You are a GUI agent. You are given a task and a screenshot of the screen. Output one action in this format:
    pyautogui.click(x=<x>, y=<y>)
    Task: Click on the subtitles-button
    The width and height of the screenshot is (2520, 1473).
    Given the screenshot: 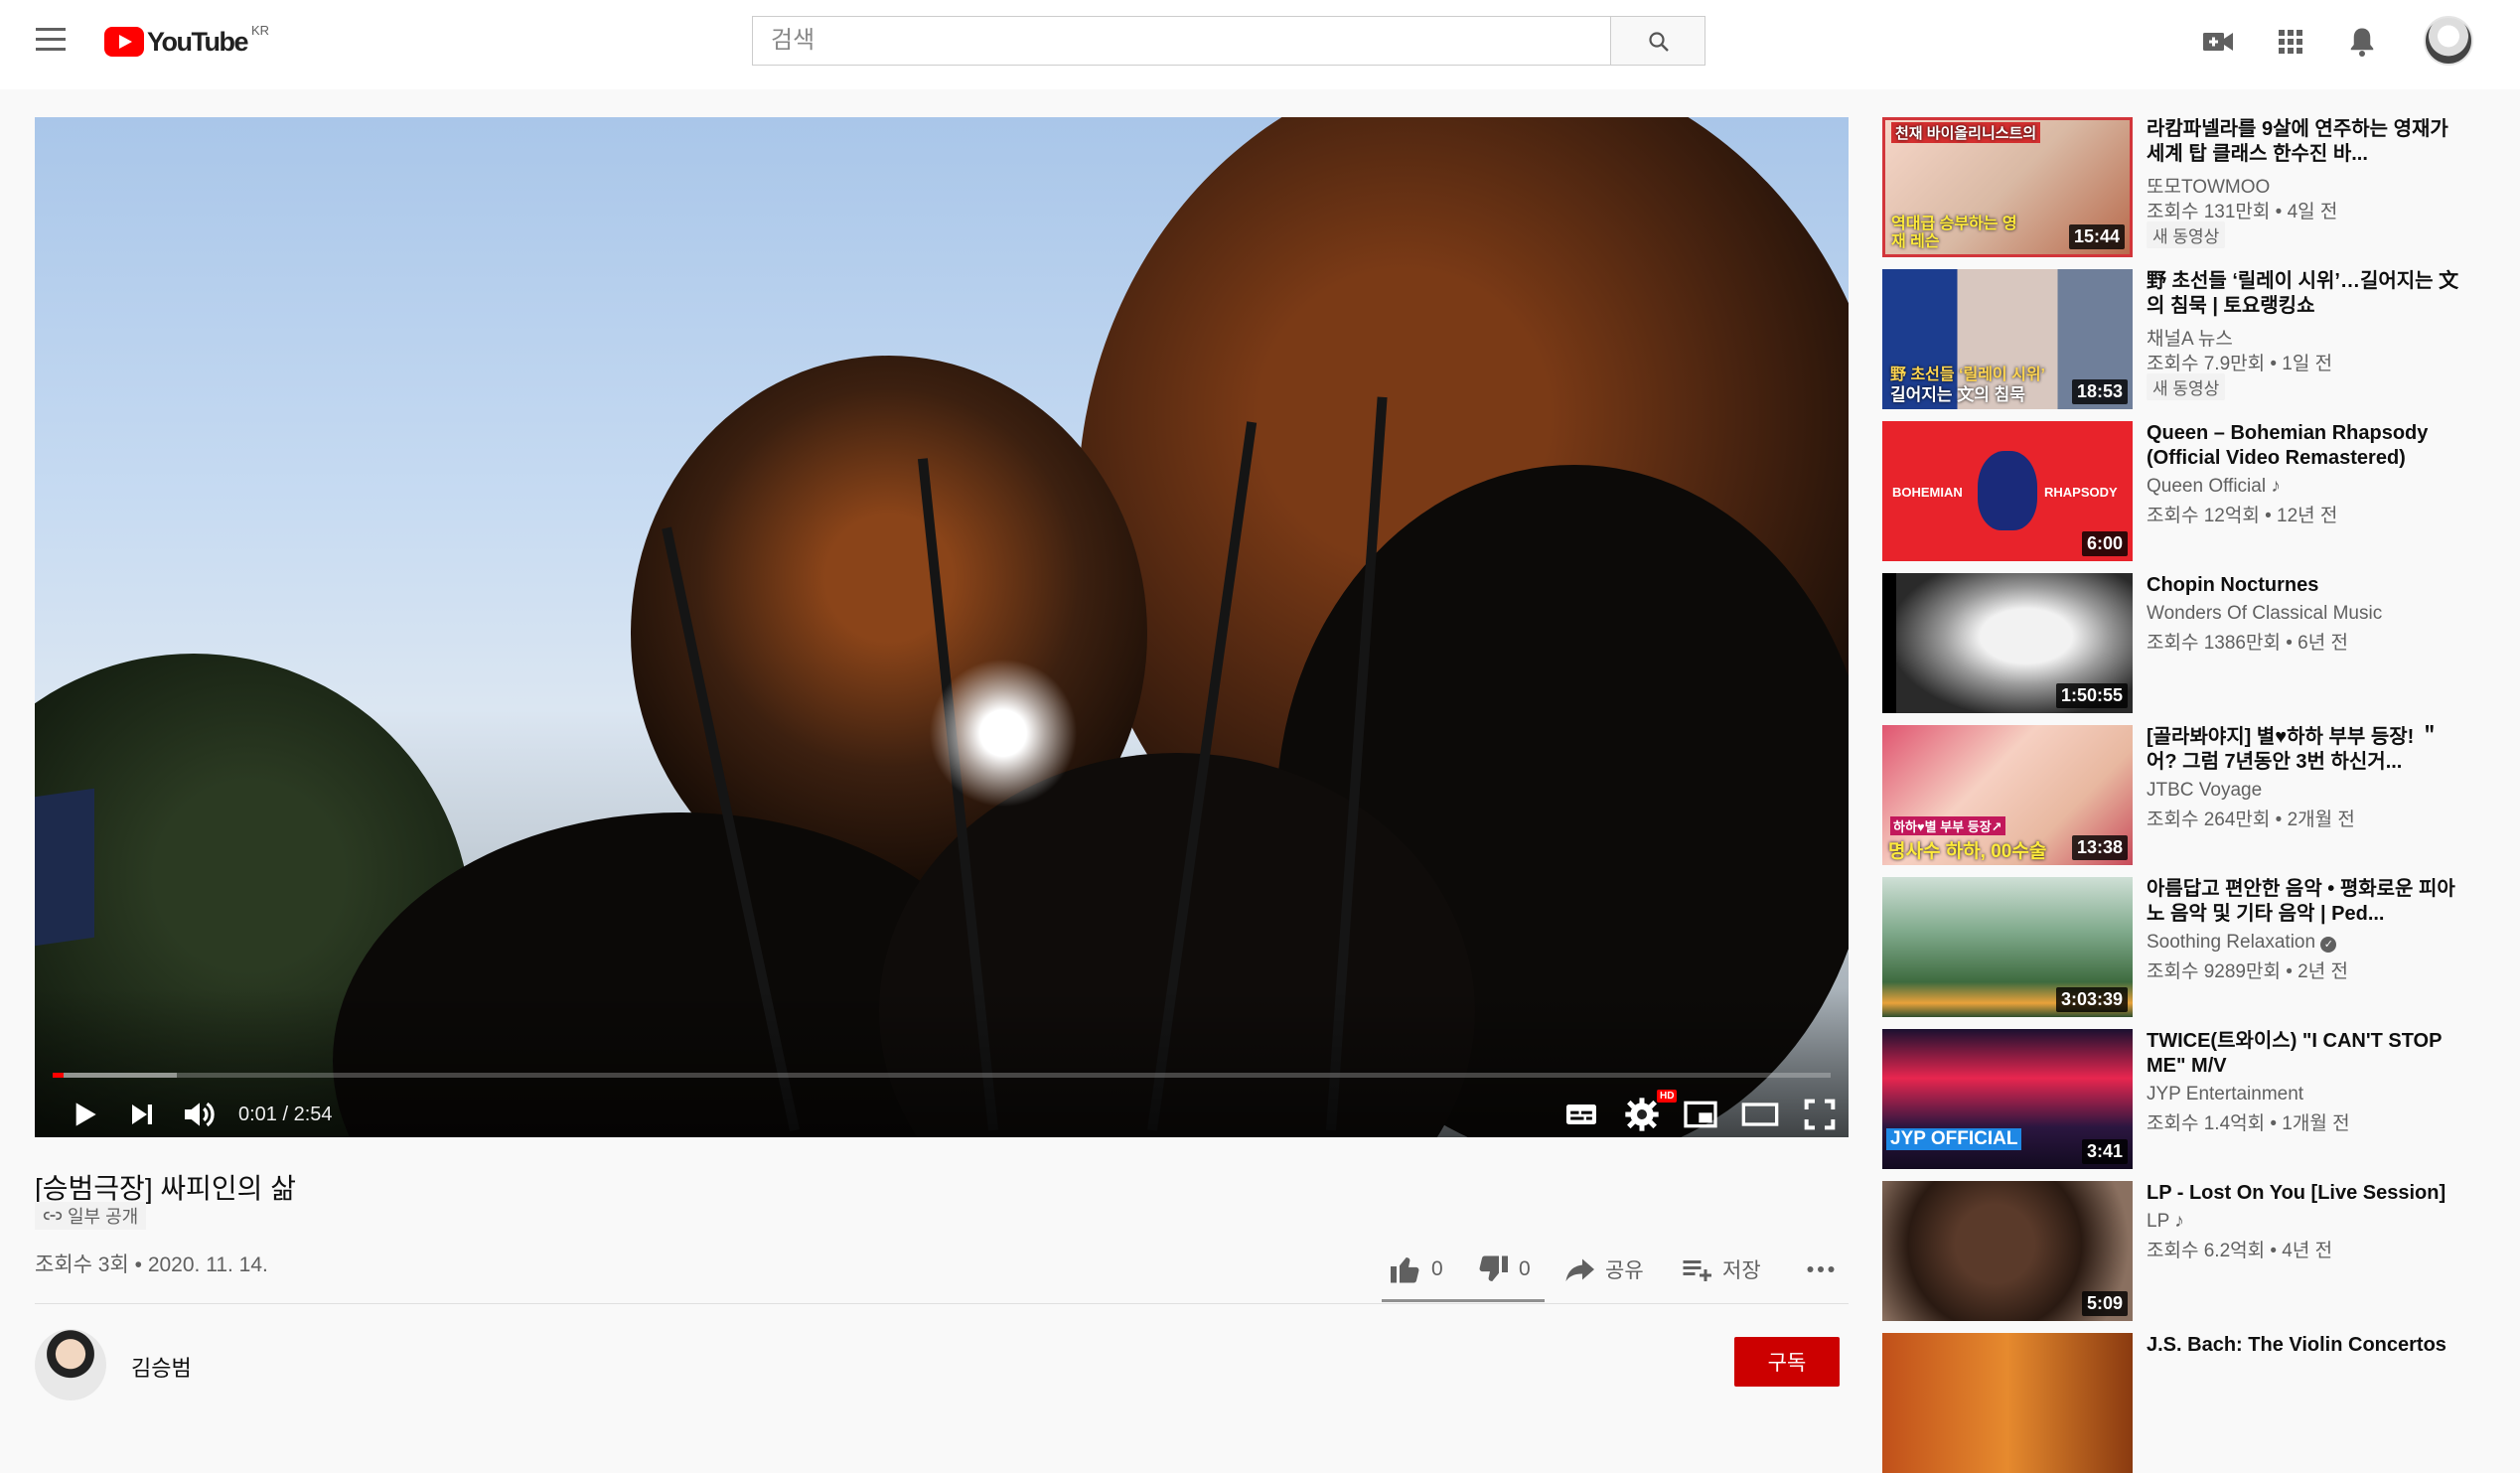 What is the action you would take?
    pyautogui.click(x=1581, y=1115)
    